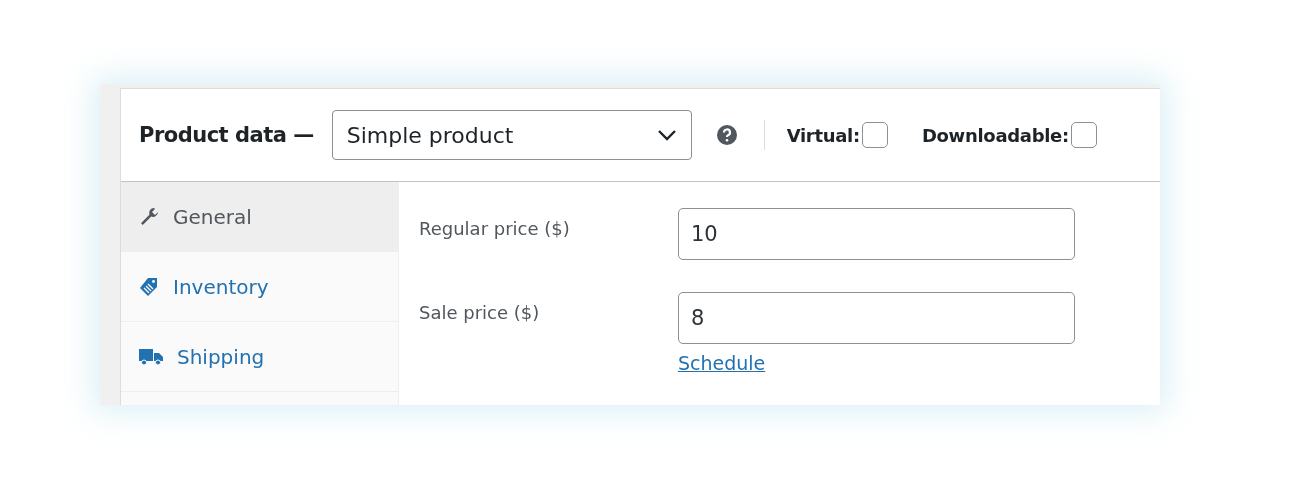  What do you see at coordinates (221, 286) in the screenshot?
I see `tab-label: Inventory` at bounding box center [221, 286].